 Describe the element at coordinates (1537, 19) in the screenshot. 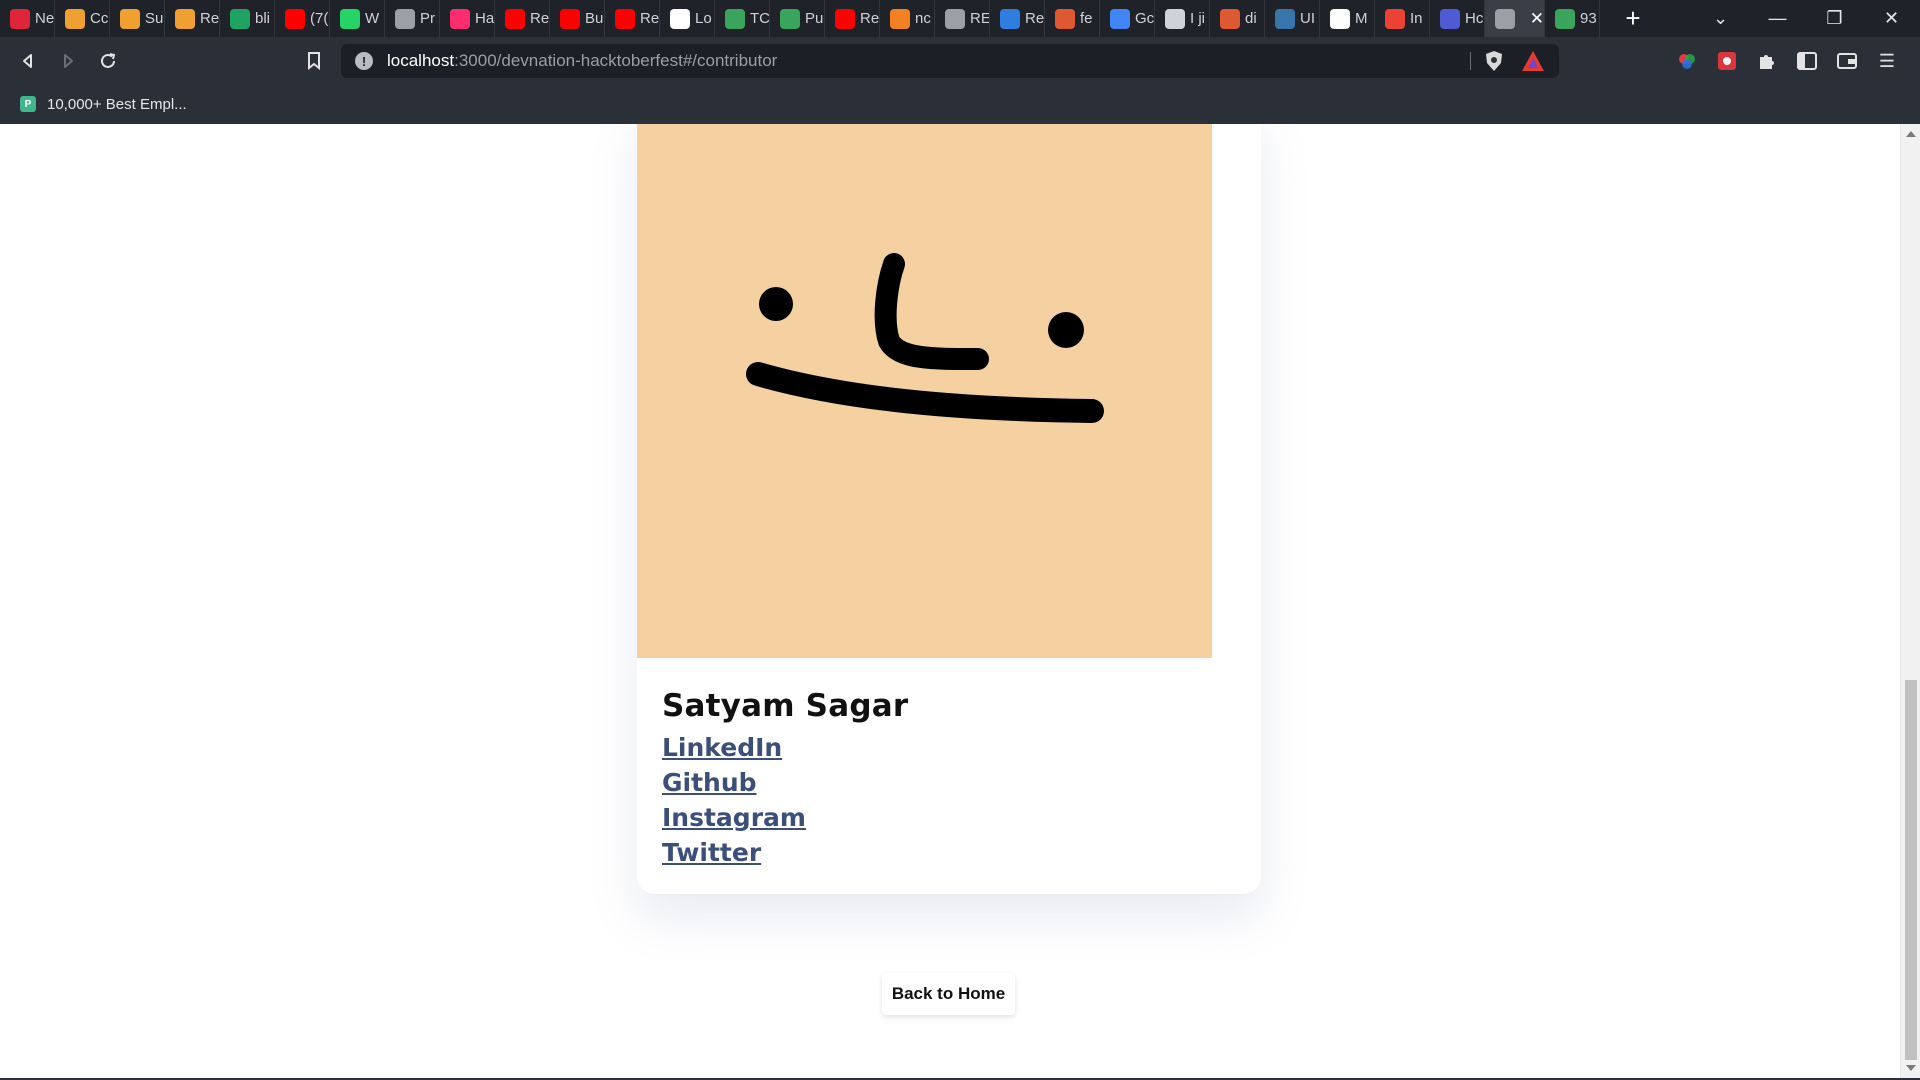

I see `tab-close-icon: ✕` at that location.